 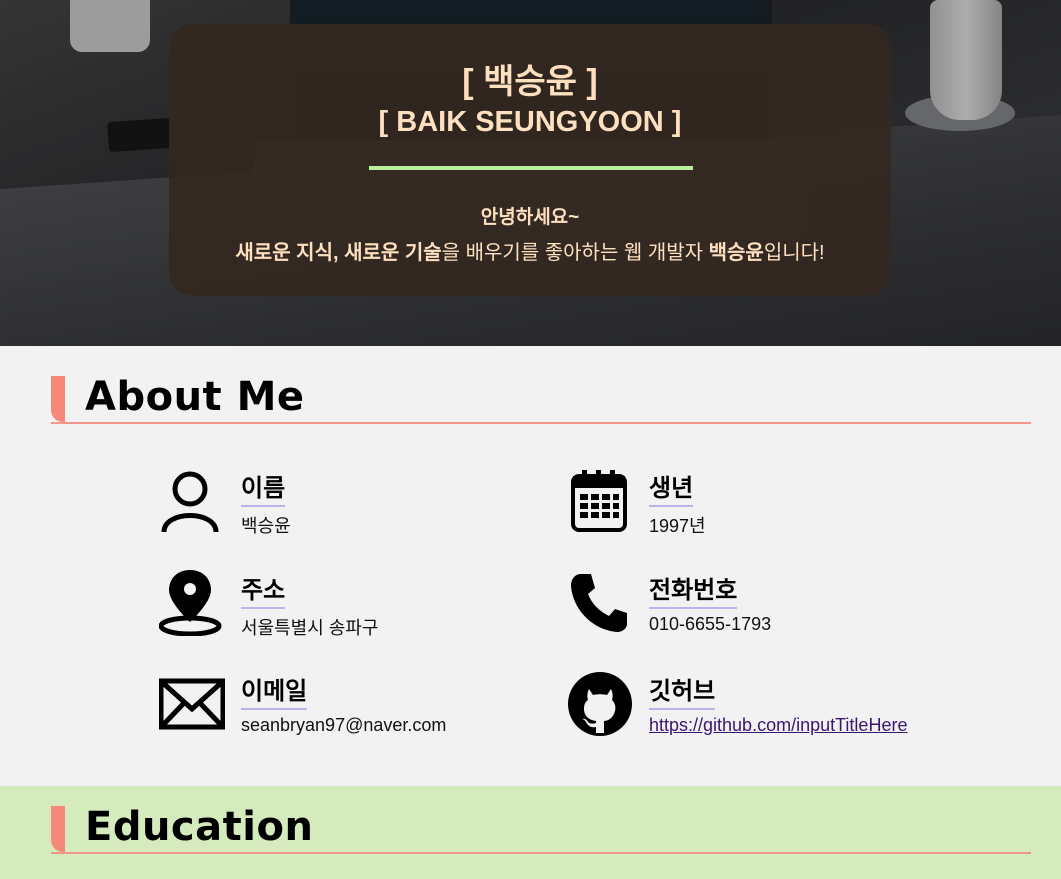 What do you see at coordinates (266, 526) in the screenshot?
I see `info-value: 백승윤` at bounding box center [266, 526].